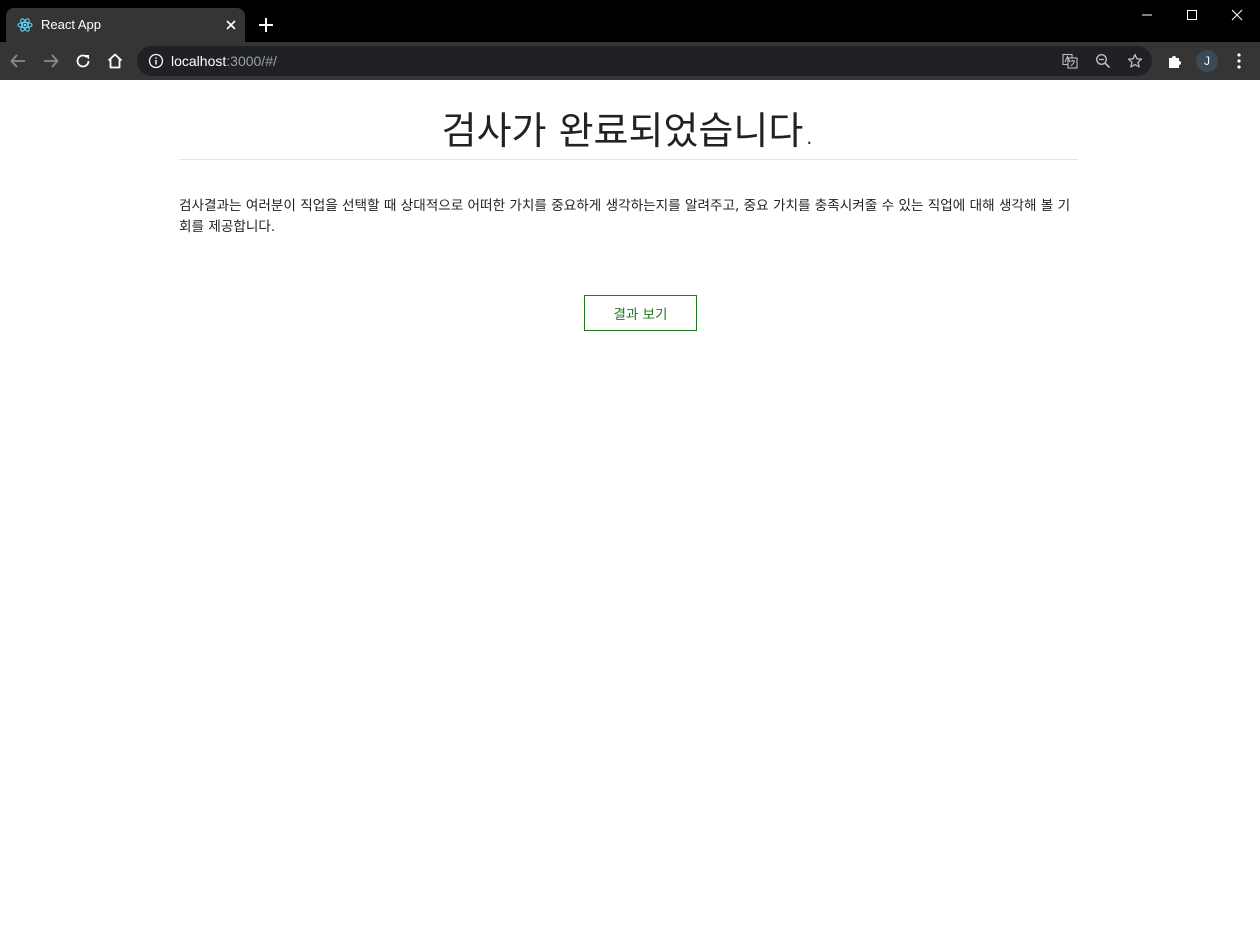 The image size is (1260, 927). Describe the element at coordinates (1103, 61) in the screenshot. I see `zoom-out-icon` at that location.